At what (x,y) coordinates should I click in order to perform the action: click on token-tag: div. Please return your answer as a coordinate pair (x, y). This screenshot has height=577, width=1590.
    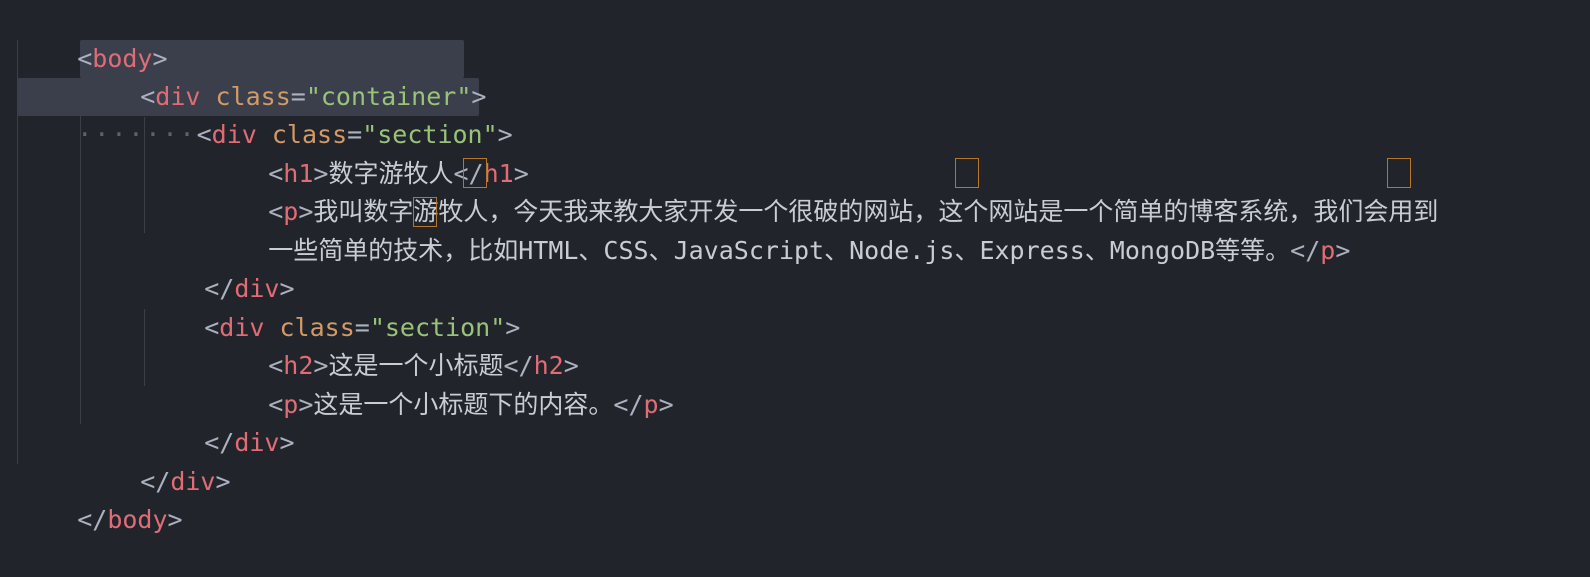
    Looking at the image, I should click on (257, 442).